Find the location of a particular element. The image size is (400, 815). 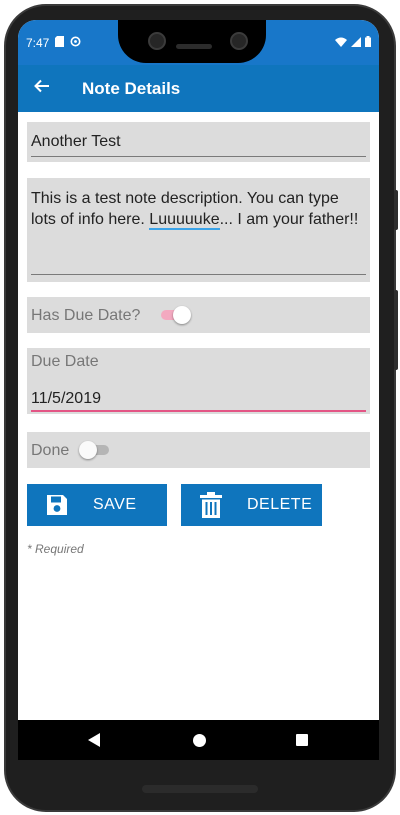

floppy-disk-icon is located at coordinates (57, 505).